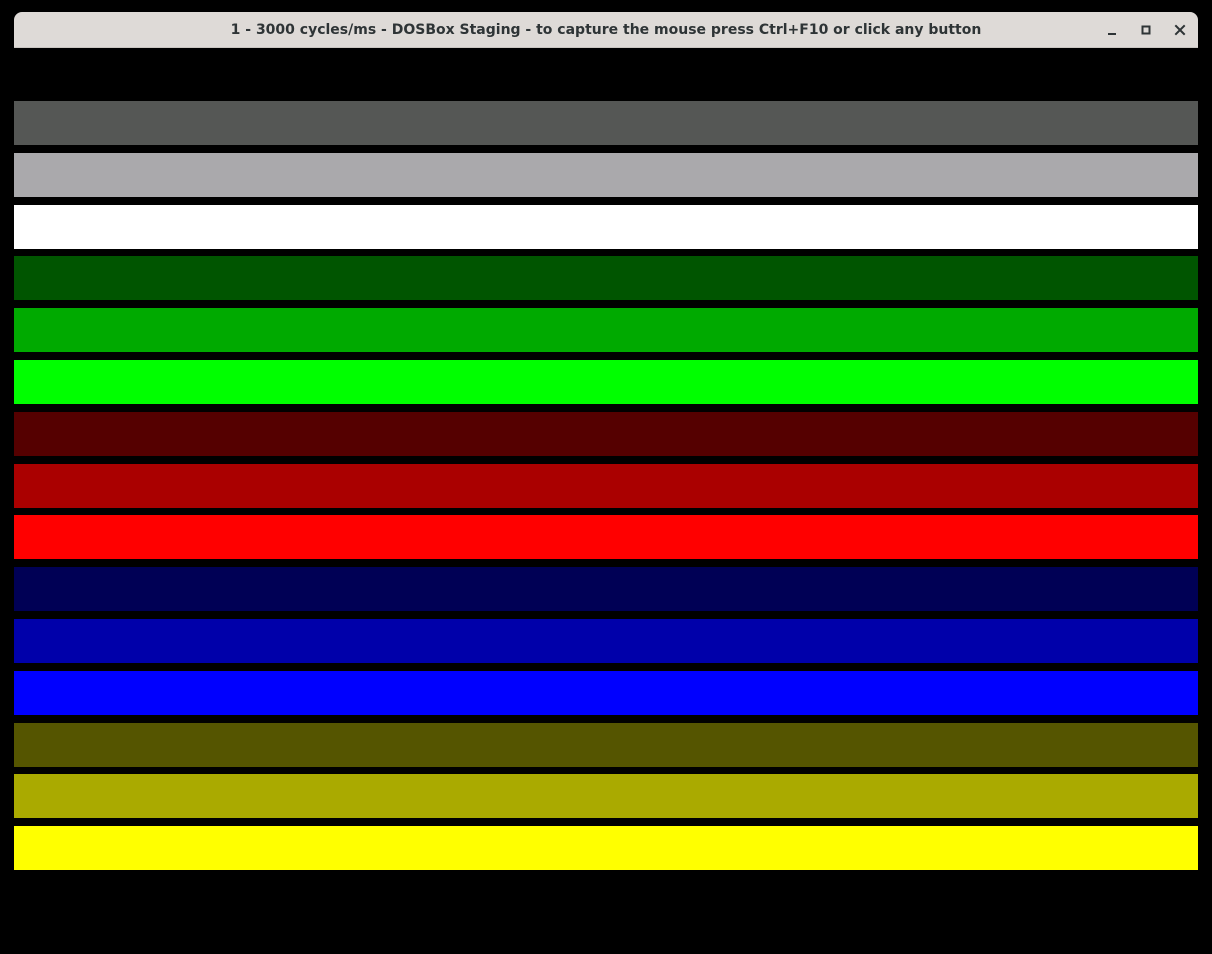 The height and width of the screenshot is (954, 1212). Describe the element at coordinates (1112, 34) in the screenshot. I see `minimize-icon` at that location.